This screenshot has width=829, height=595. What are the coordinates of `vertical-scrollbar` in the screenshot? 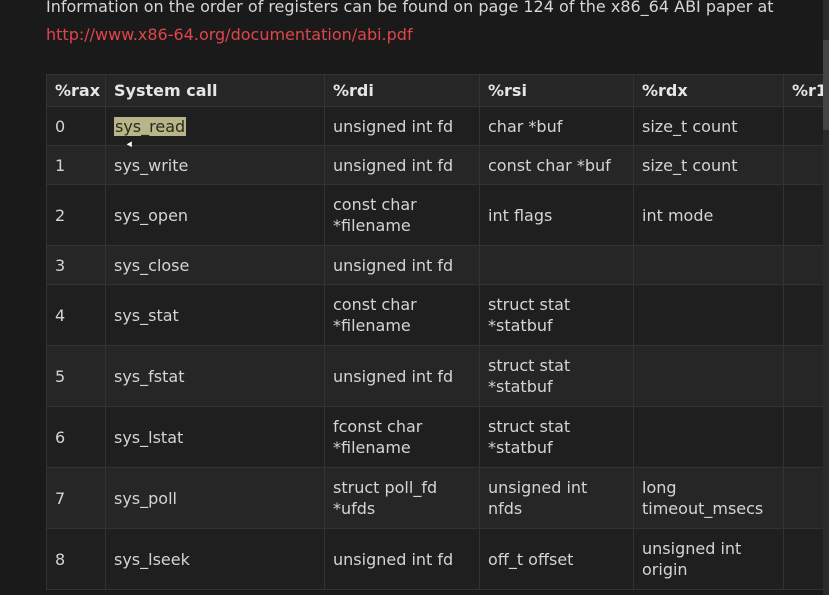 It's located at (826, 297).